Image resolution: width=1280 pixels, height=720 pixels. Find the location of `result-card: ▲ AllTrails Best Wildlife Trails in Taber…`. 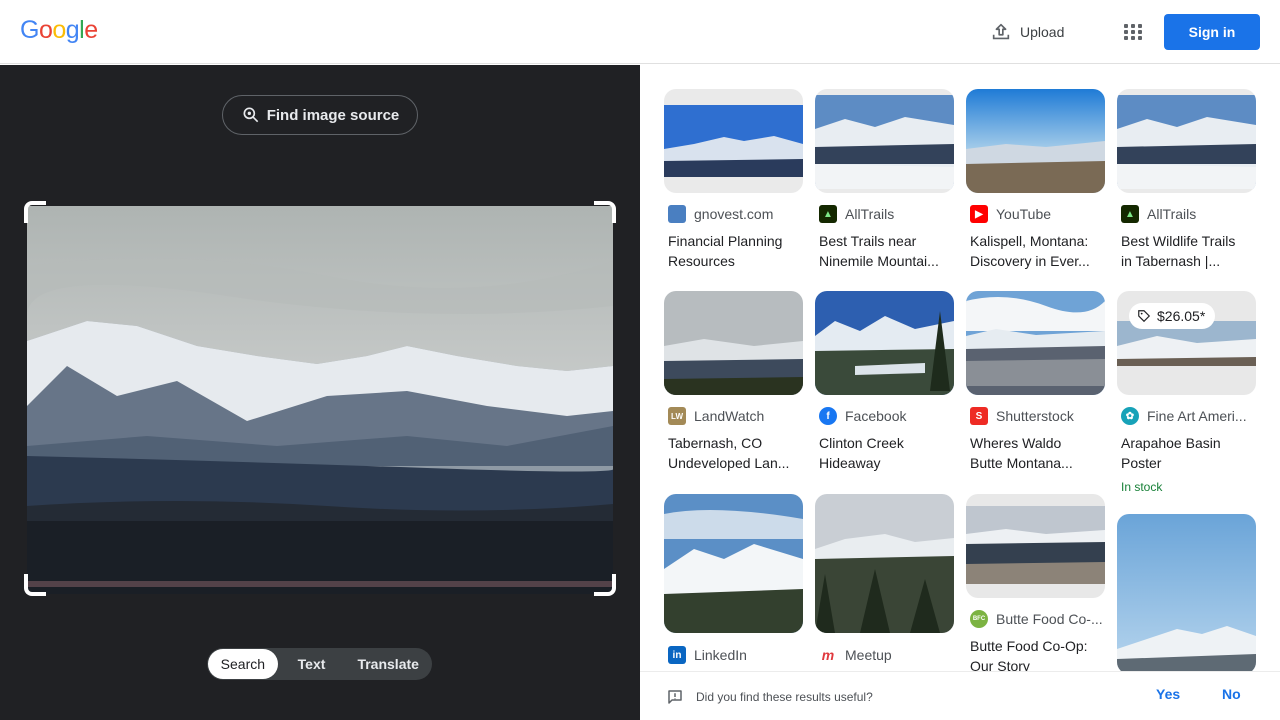

result-card: ▲ AllTrails Best Wildlife Trails in Taber… is located at coordinates (1186, 182).